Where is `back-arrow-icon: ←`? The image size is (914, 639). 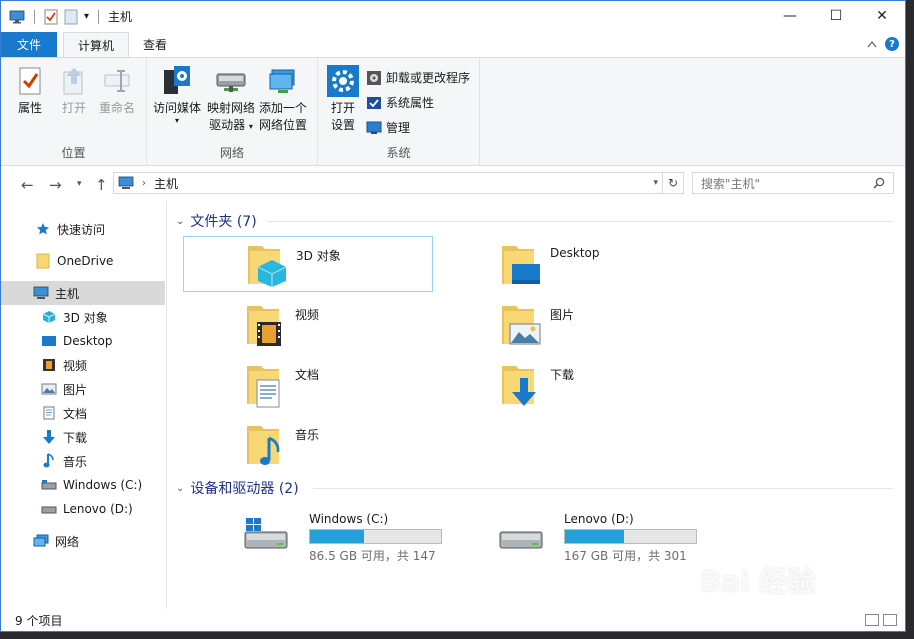
back-arrow-icon: ← is located at coordinates (27, 185).